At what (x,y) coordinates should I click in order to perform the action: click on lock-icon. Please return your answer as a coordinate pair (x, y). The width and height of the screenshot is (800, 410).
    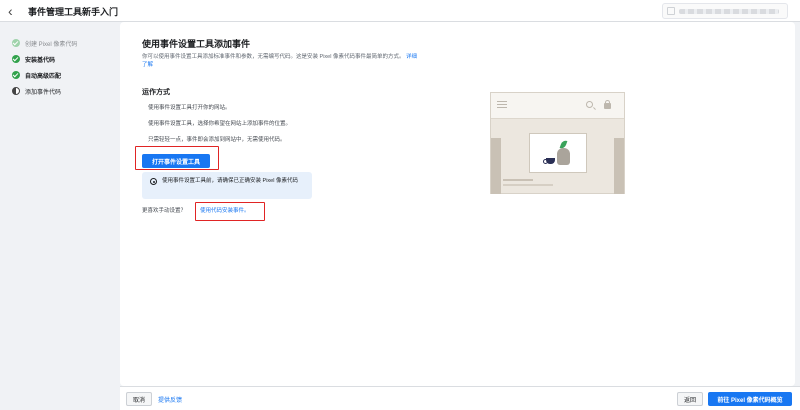
    Looking at the image, I should click on (607, 104).